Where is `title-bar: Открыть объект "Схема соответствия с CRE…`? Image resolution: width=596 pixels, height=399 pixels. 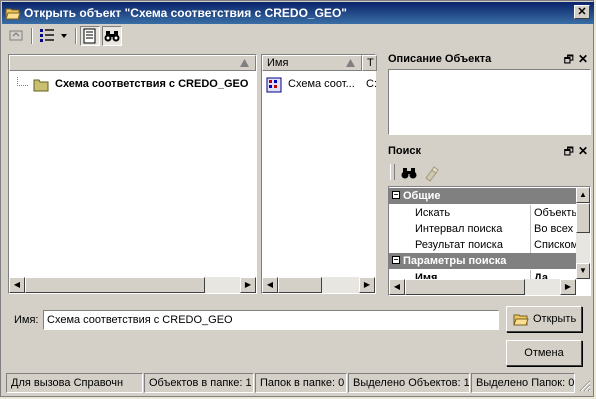 title-bar: Открыть объект "Схема соответствия с CRE… is located at coordinates (298, 13).